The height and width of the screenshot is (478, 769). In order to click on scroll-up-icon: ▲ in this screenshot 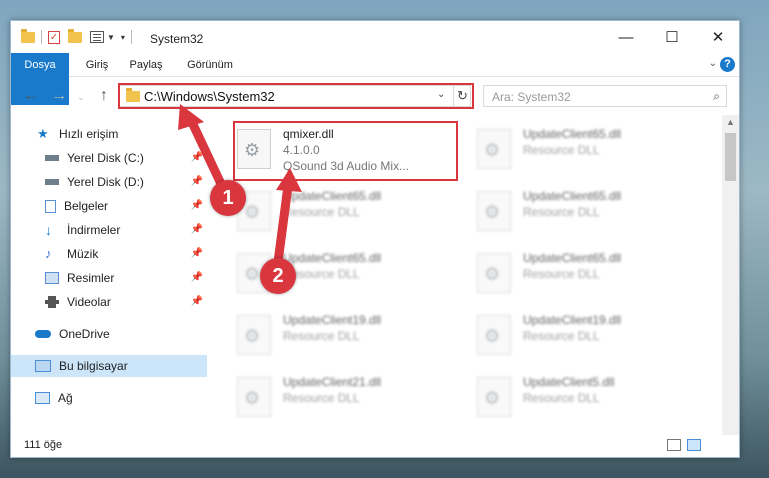, I will do `click(730, 122)`.